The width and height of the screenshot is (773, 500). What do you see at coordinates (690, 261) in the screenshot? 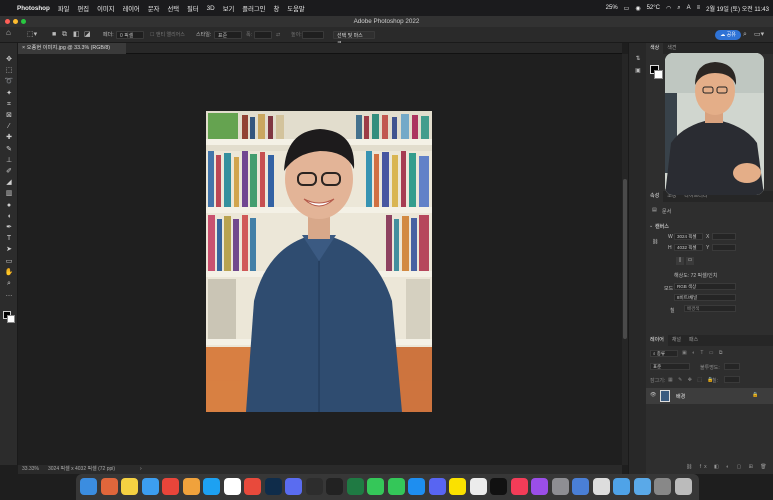
I see `landscape-orientation-icon: ▭` at bounding box center [690, 261].